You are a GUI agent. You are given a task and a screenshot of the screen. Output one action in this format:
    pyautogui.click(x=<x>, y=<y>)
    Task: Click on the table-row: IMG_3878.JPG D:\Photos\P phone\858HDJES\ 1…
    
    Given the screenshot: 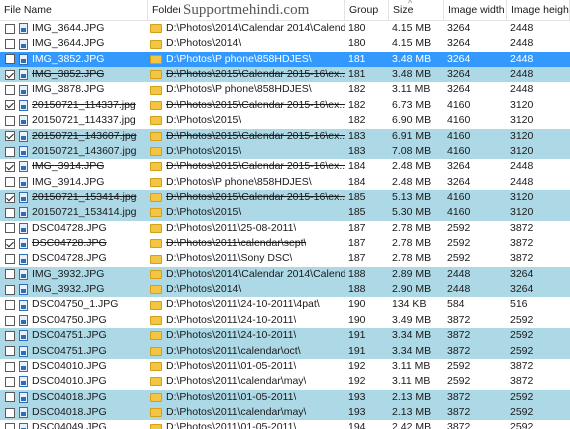 What is the action you would take?
    pyautogui.click(x=285, y=89)
    